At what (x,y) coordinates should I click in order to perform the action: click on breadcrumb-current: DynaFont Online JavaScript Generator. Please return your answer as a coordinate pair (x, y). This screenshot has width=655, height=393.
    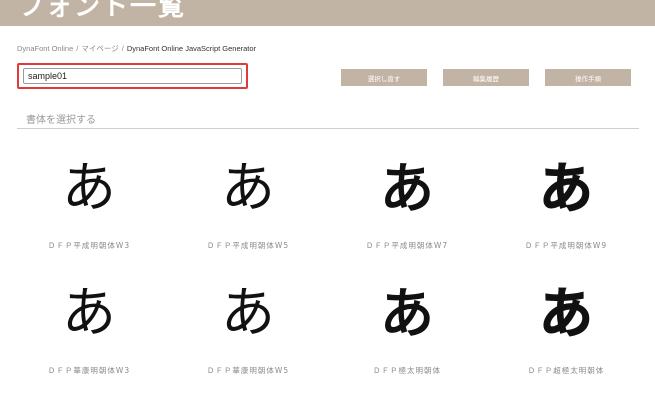
    Looking at the image, I should click on (191, 48).